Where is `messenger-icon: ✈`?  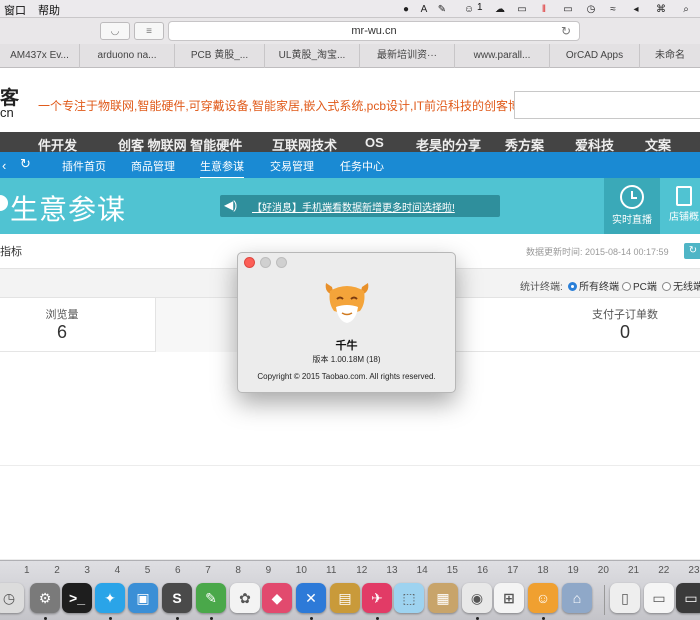
messenger-icon: ✈ is located at coordinates (377, 598).